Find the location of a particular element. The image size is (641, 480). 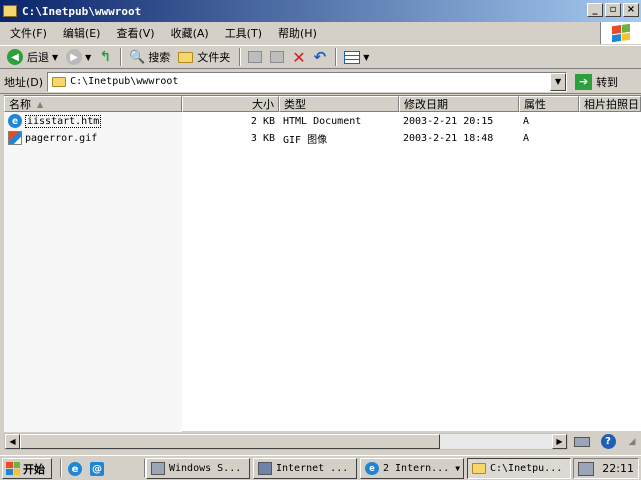

up-button: ↰ is located at coordinates (105, 57).